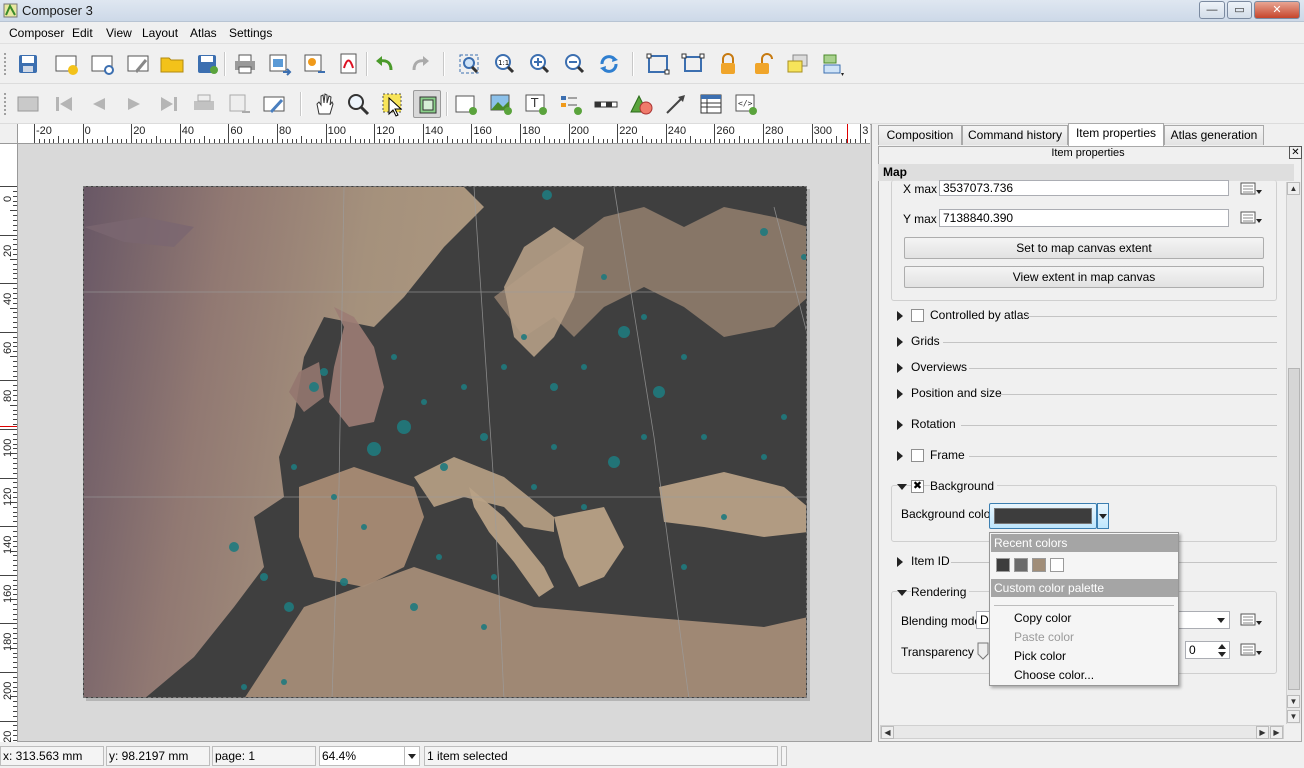  What do you see at coordinates (1040, 656) in the screenshot?
I see `pick-color-item: Pick color` at bounding box center [1040, 656].